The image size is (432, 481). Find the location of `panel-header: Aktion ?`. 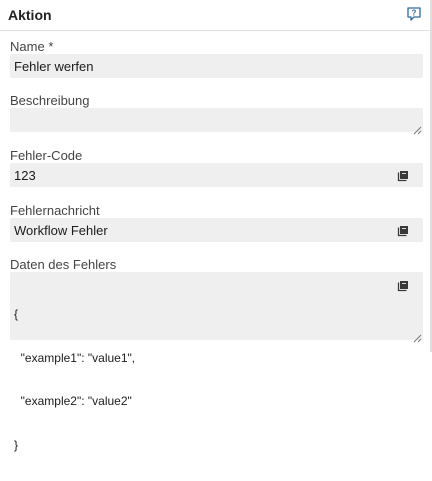

panel-header: Aktion ? is located at coordinates (215, 15).